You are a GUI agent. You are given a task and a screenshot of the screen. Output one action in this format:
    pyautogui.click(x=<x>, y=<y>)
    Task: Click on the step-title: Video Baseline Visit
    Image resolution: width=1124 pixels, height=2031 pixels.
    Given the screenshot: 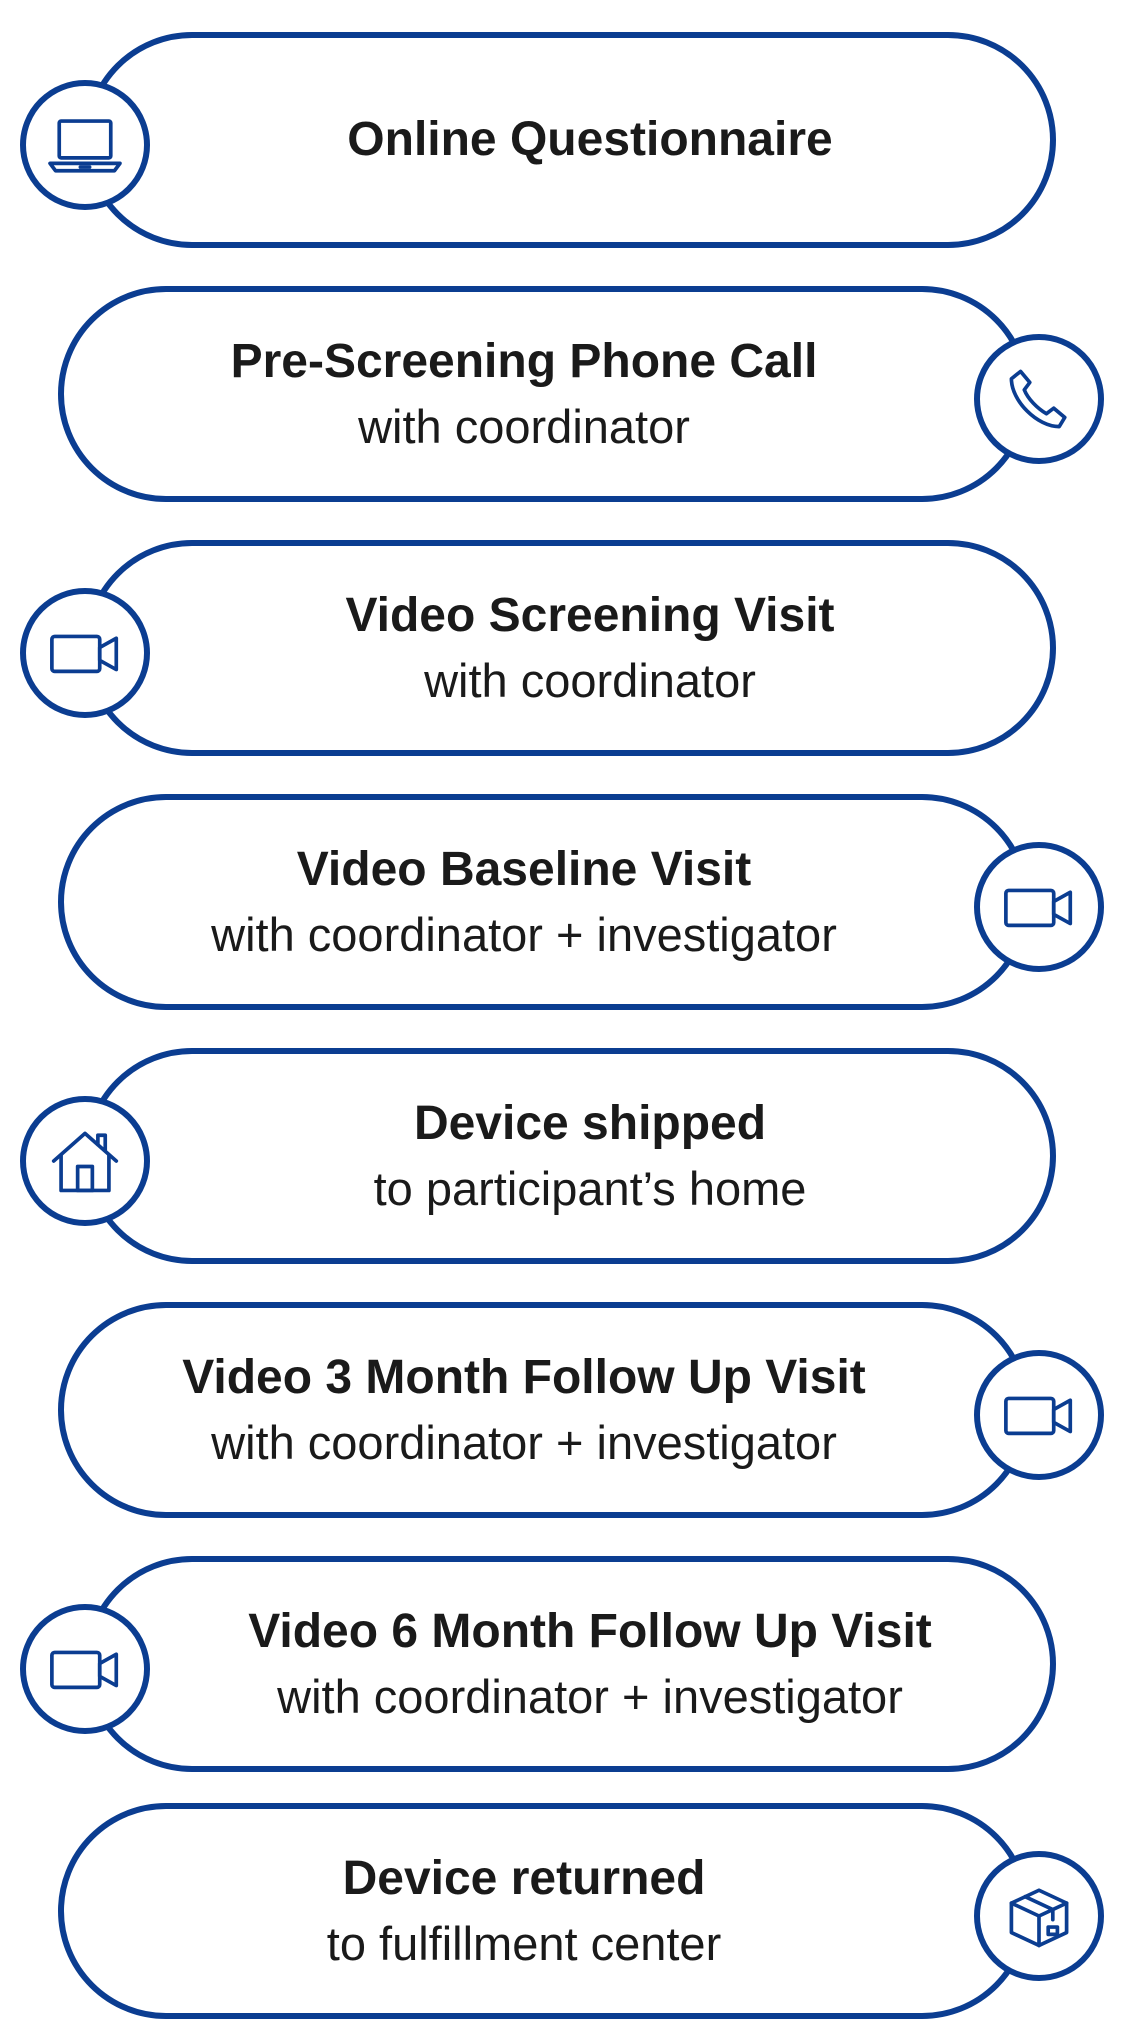 What is the action you would take?
    pyautogui.click(x=524, y=869)
    